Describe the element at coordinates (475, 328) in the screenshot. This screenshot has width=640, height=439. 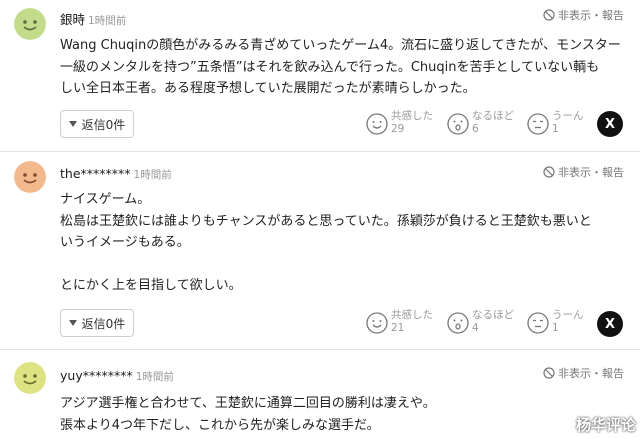
I see `reaction-count: 4` at that location.